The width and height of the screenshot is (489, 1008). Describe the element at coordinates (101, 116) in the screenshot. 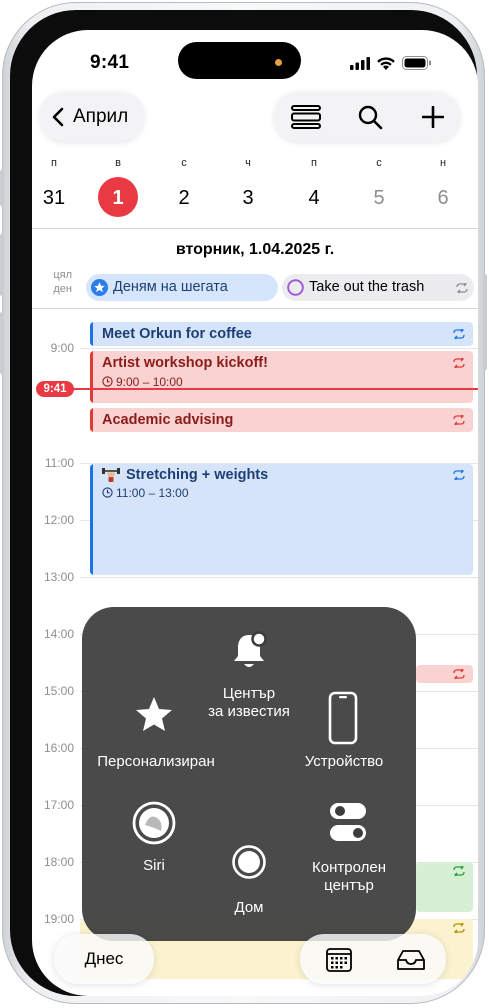

I see `back-label: Април` at that location.